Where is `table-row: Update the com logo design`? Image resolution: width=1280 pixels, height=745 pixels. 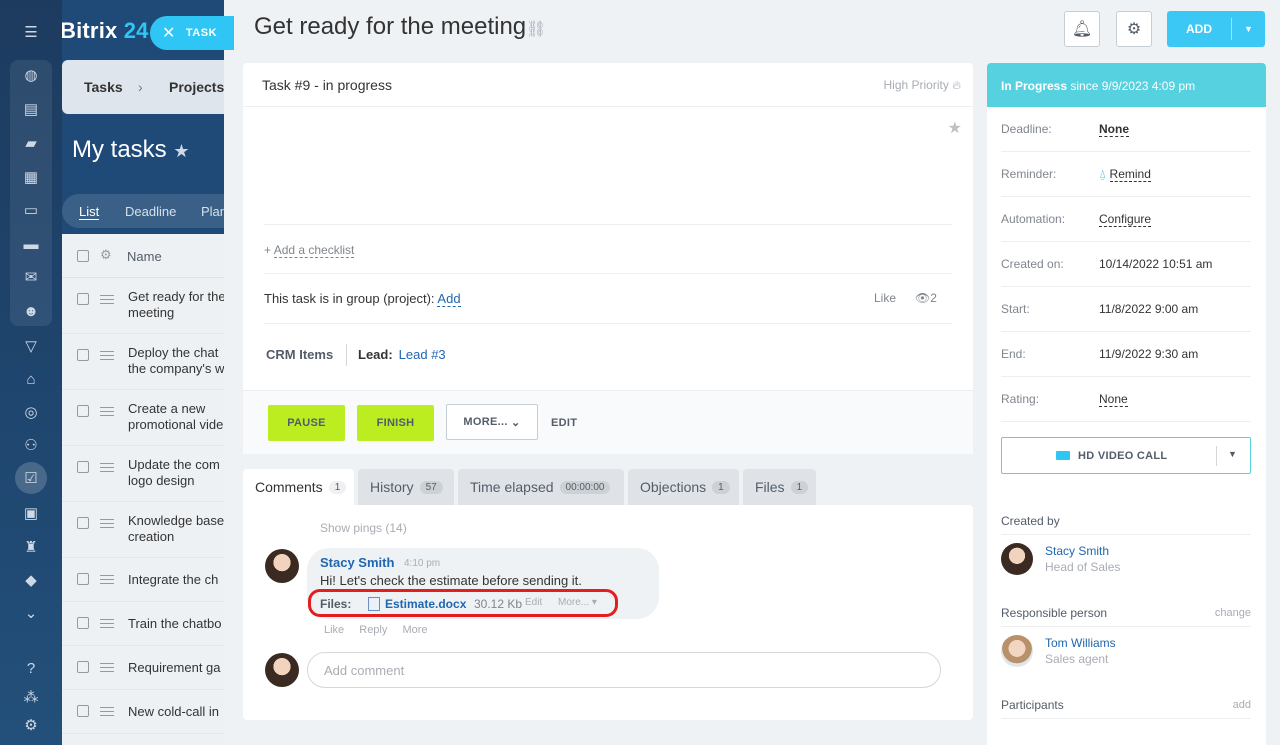
table-row: Update the com logo design is located at coordinates (143, 474).